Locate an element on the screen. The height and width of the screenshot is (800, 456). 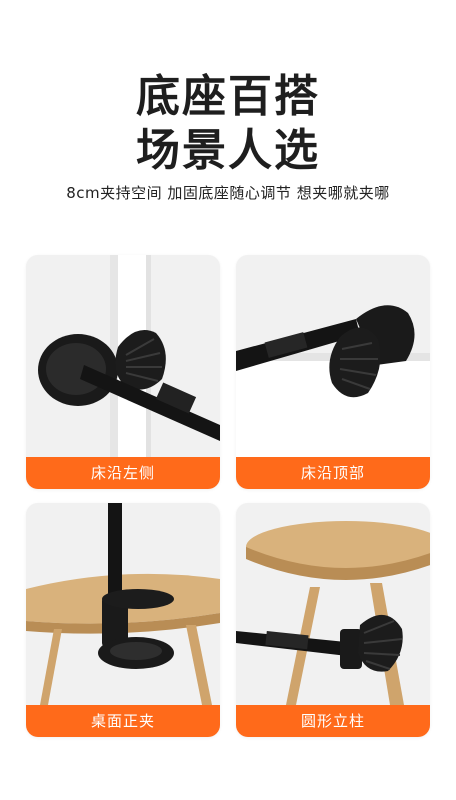
scene-label-tabletop: 桌面正夹 is located at coordinates (123, 721).